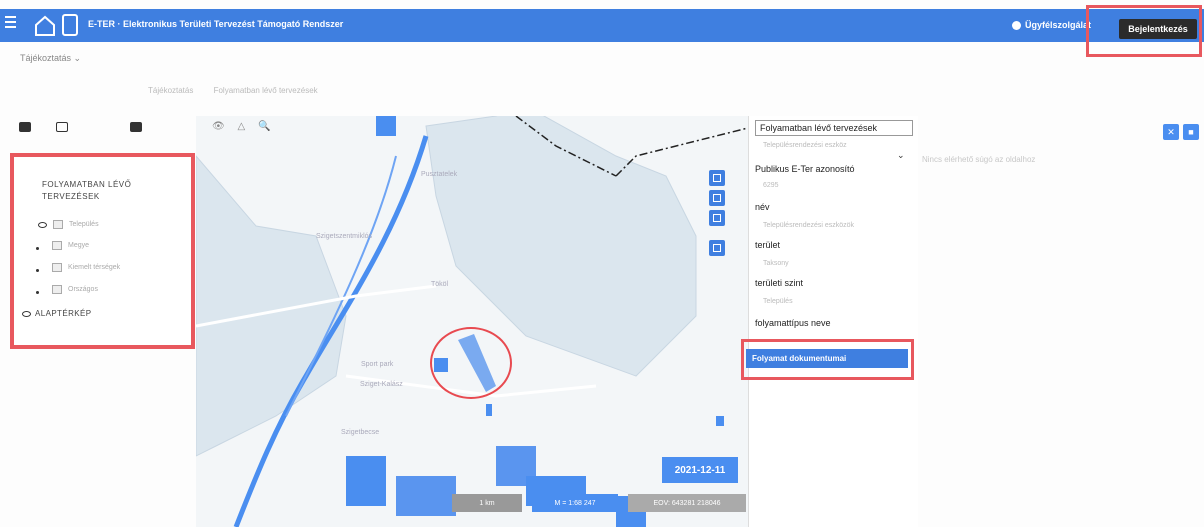  I want to click on subtab-info: Tájékoztatás, so click(170, 90).